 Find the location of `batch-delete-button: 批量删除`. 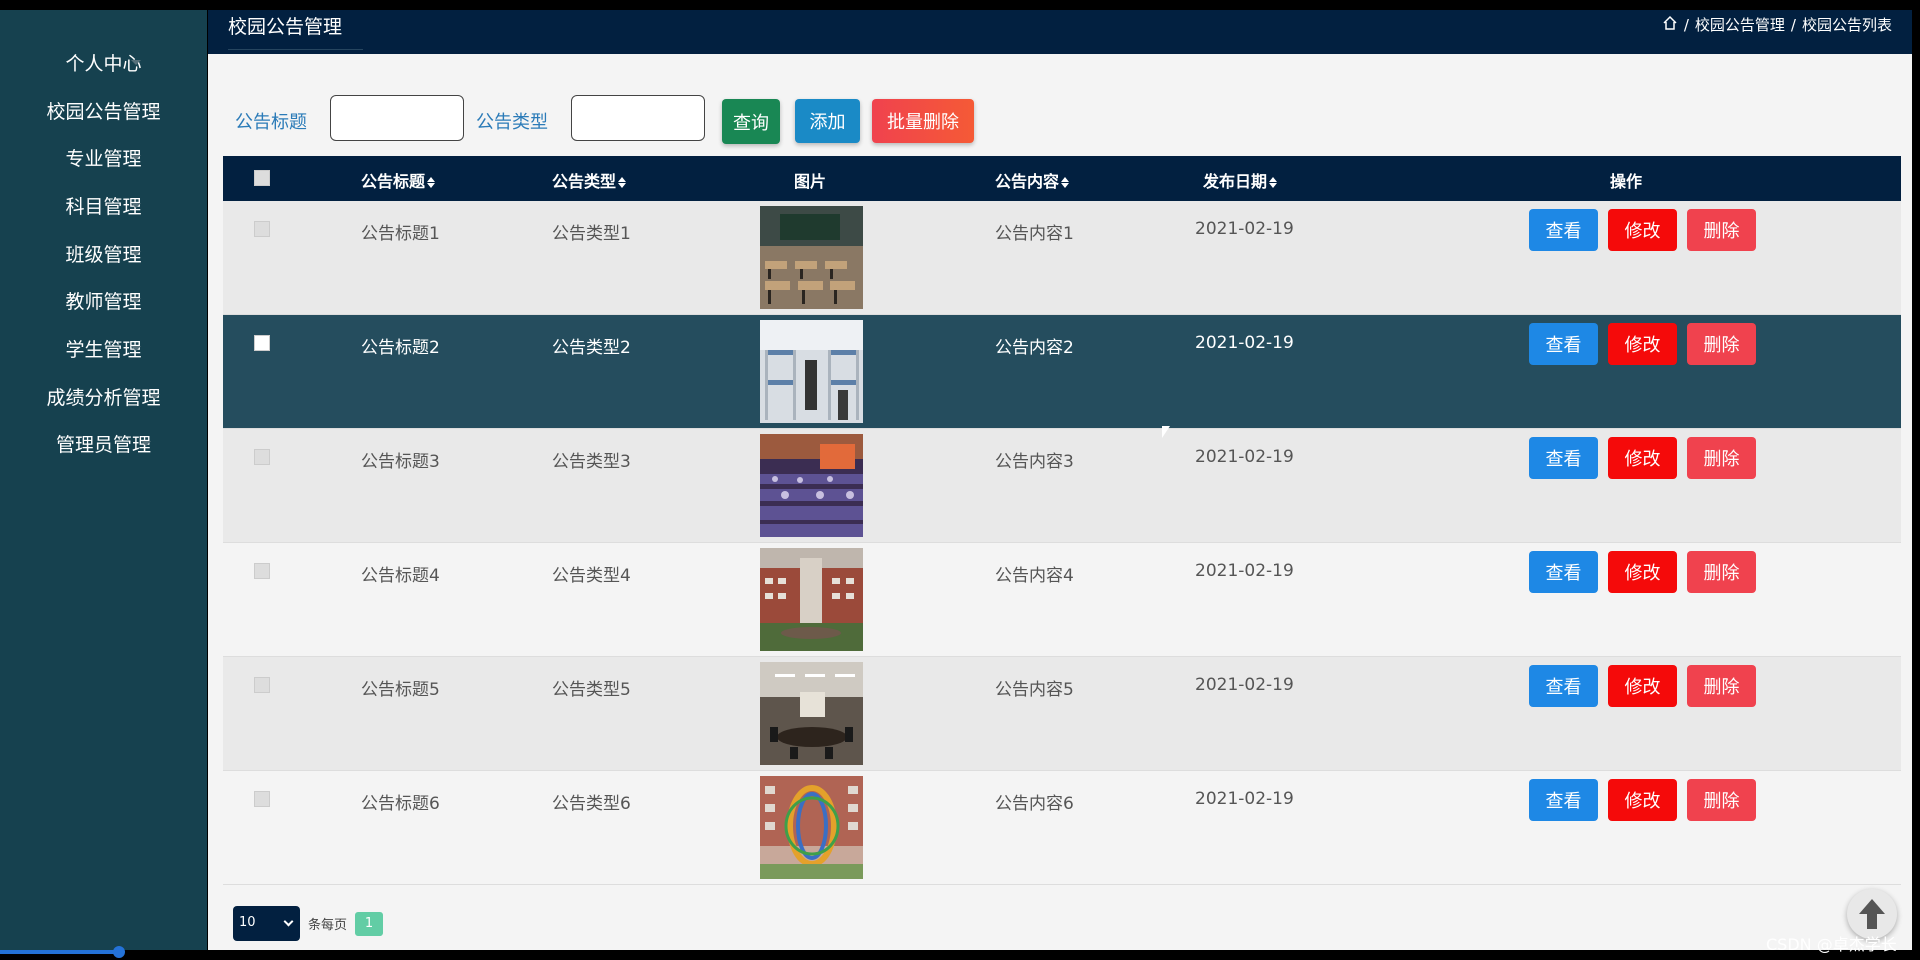

batch-delete-button: 批量删除 is located at coordinates (923, 121).